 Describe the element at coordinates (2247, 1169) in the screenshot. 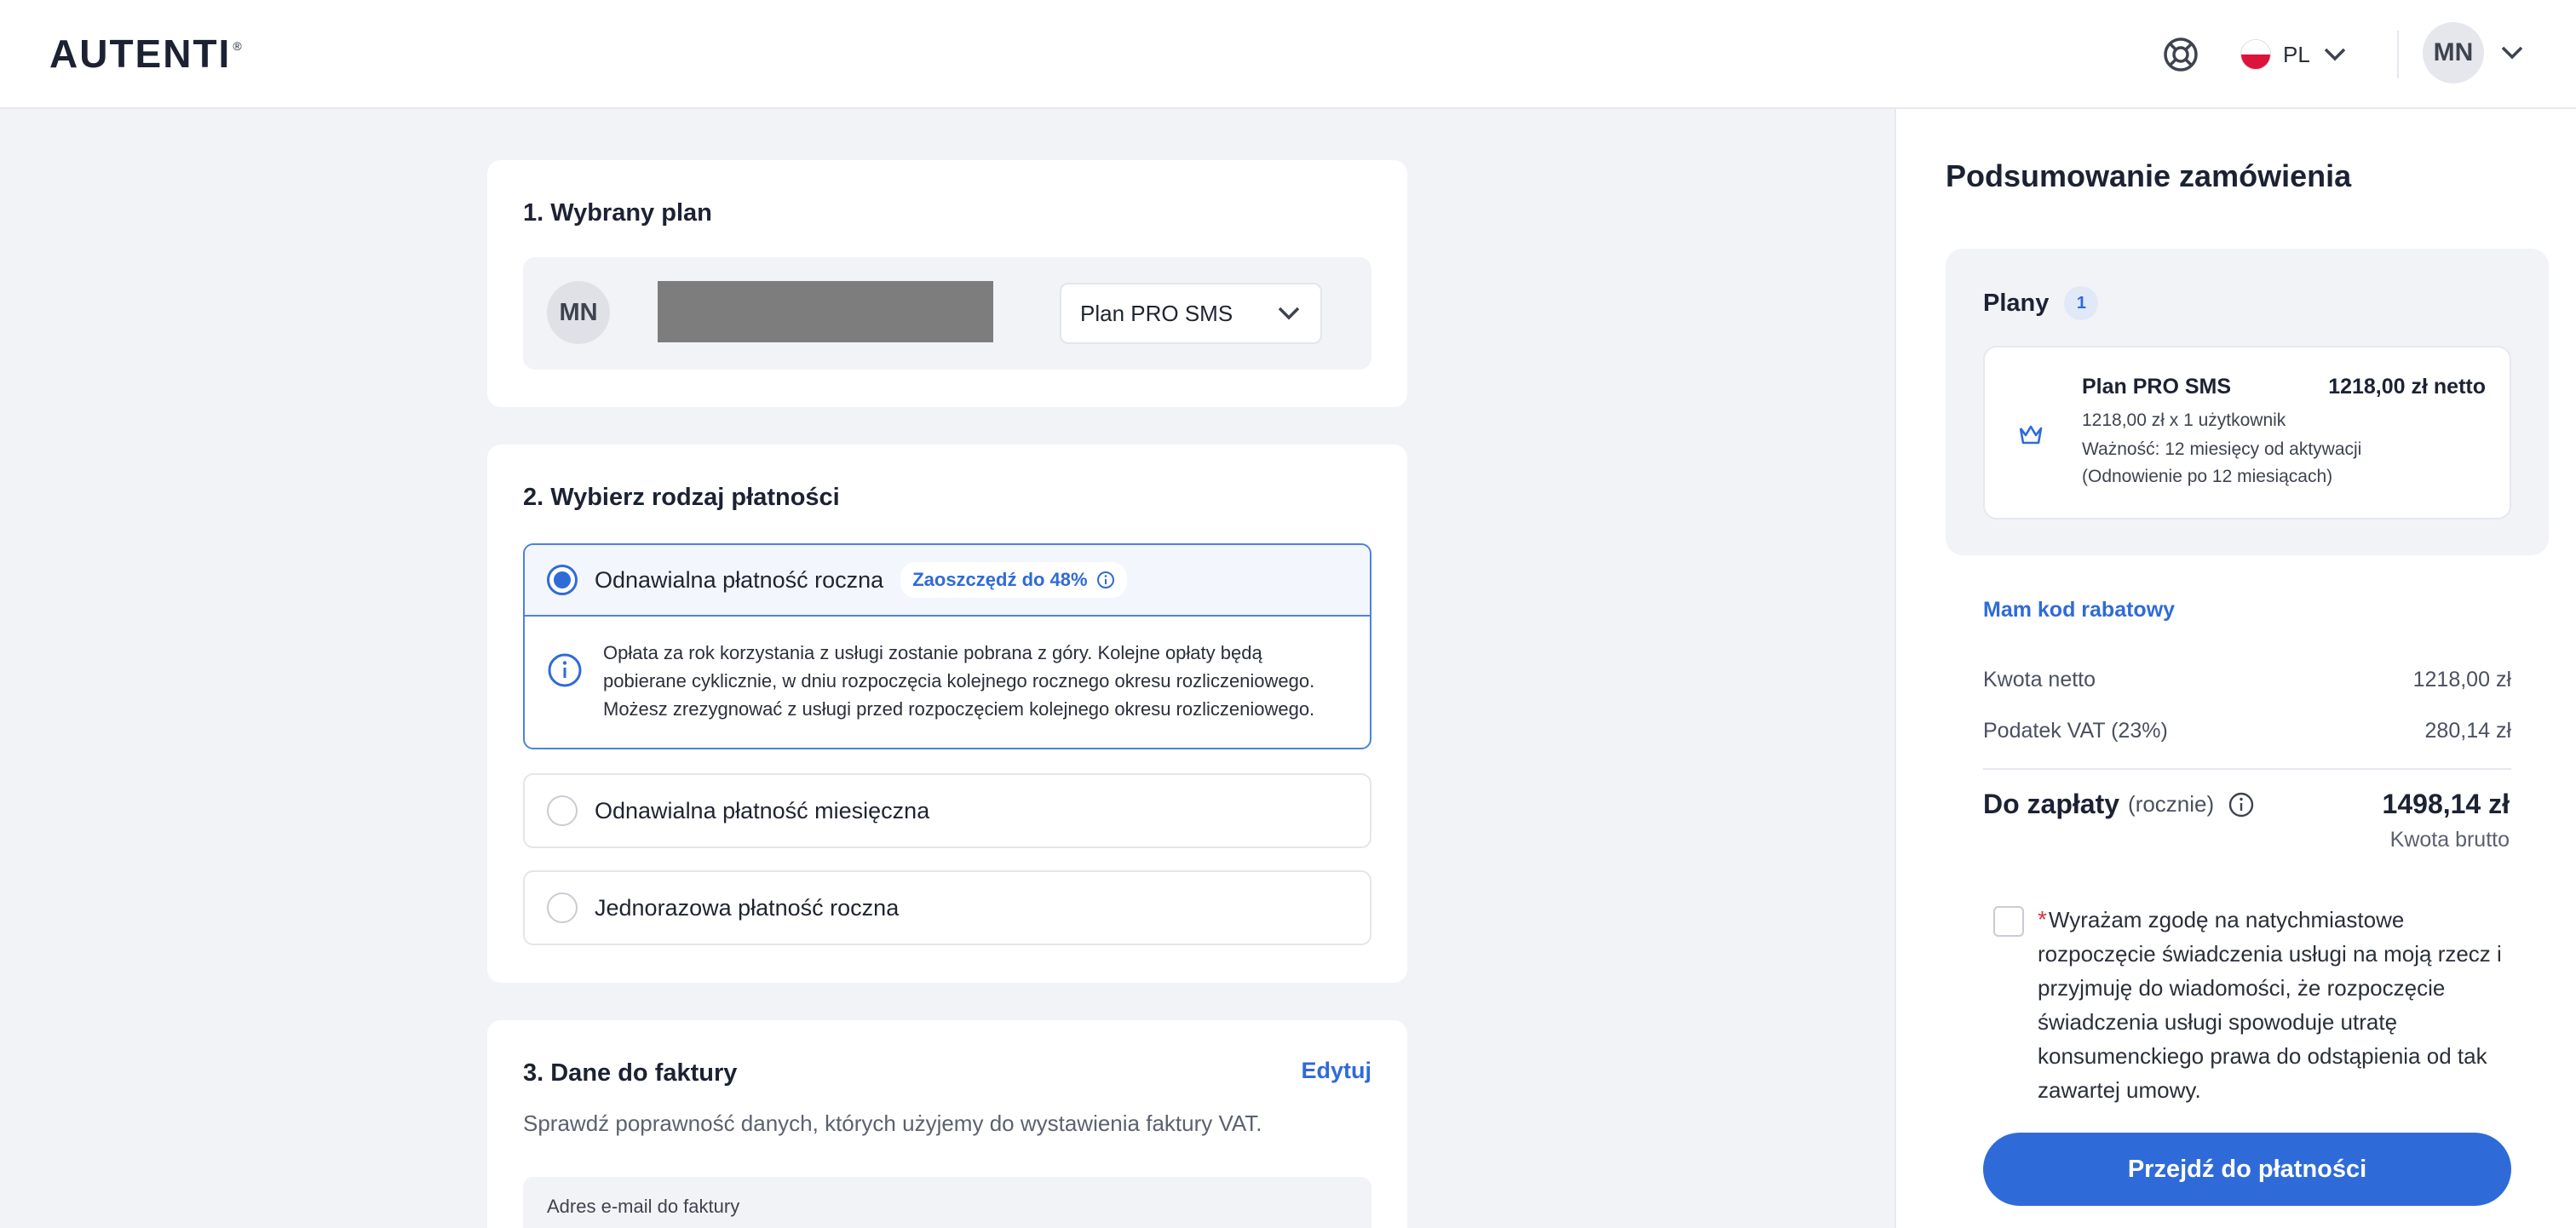

I see `proceed-to-payment-button: Przejdź do płatności` at that location.